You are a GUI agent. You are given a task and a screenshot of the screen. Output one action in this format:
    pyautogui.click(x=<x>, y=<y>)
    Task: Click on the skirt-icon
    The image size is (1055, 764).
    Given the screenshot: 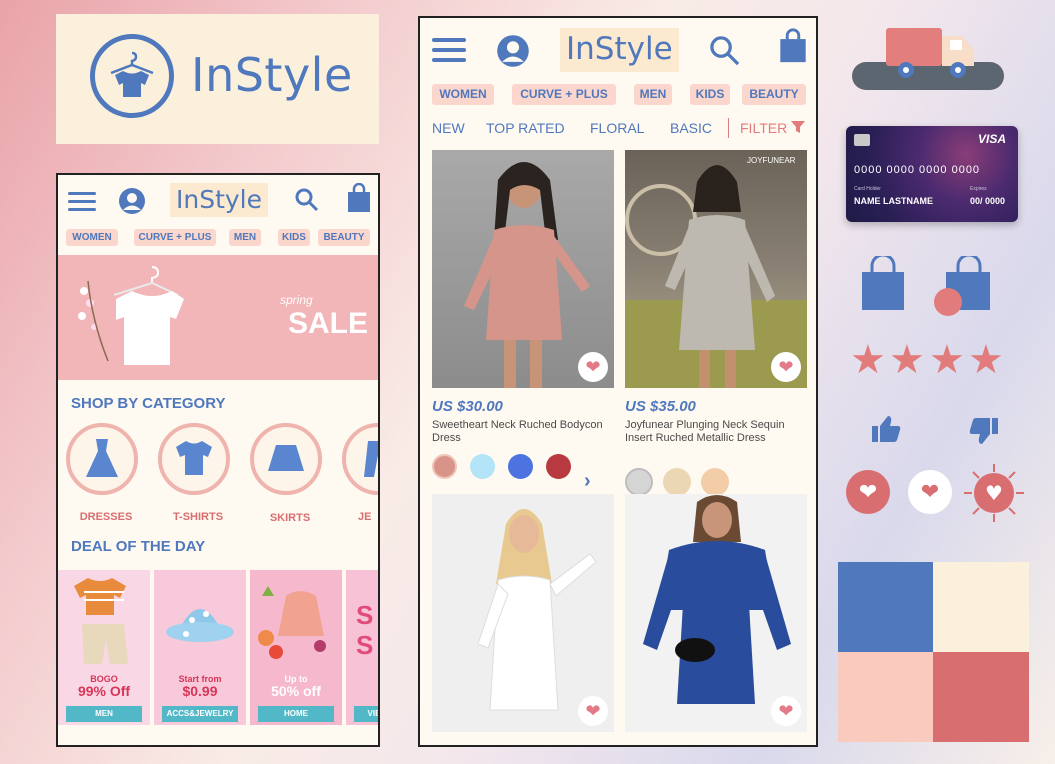 What is the action you would take?
    pyautogui.click(x=286, y=458)
    